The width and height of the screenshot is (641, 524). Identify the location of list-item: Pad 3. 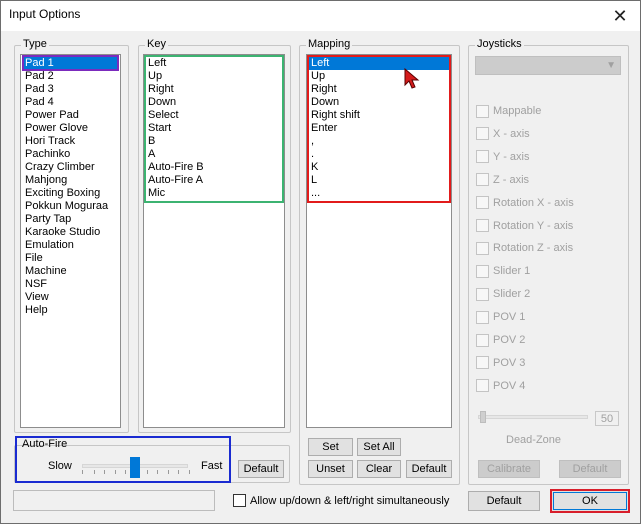
(70, 89).